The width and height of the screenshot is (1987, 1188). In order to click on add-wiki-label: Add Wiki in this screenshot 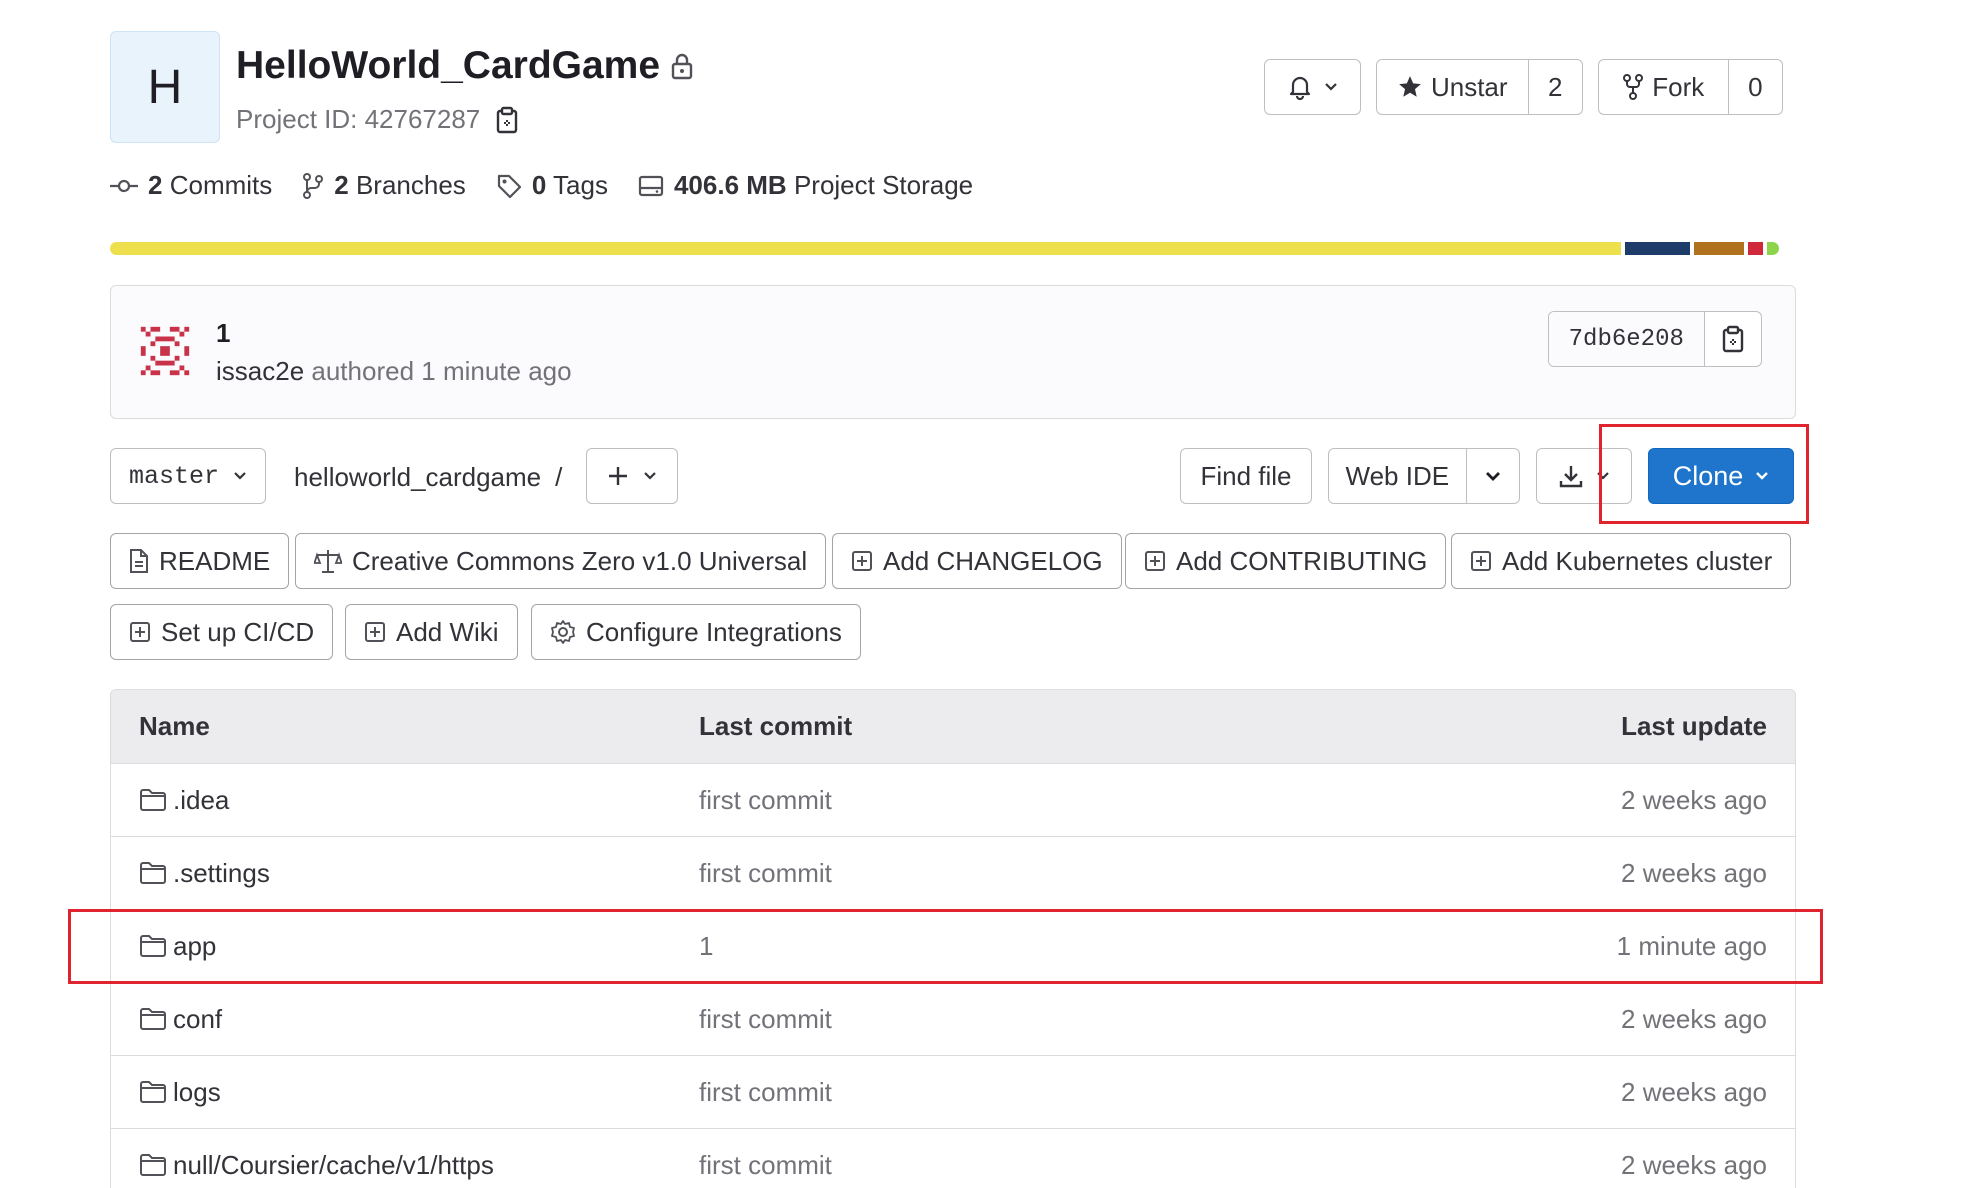, I will do `click(447, 631)`.